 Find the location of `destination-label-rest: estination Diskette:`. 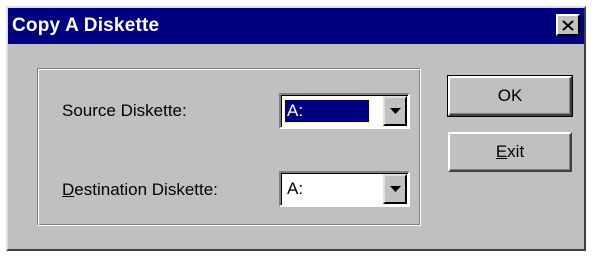

destination-label-rest: estination Diskette: is located at coordinates (146, 189).